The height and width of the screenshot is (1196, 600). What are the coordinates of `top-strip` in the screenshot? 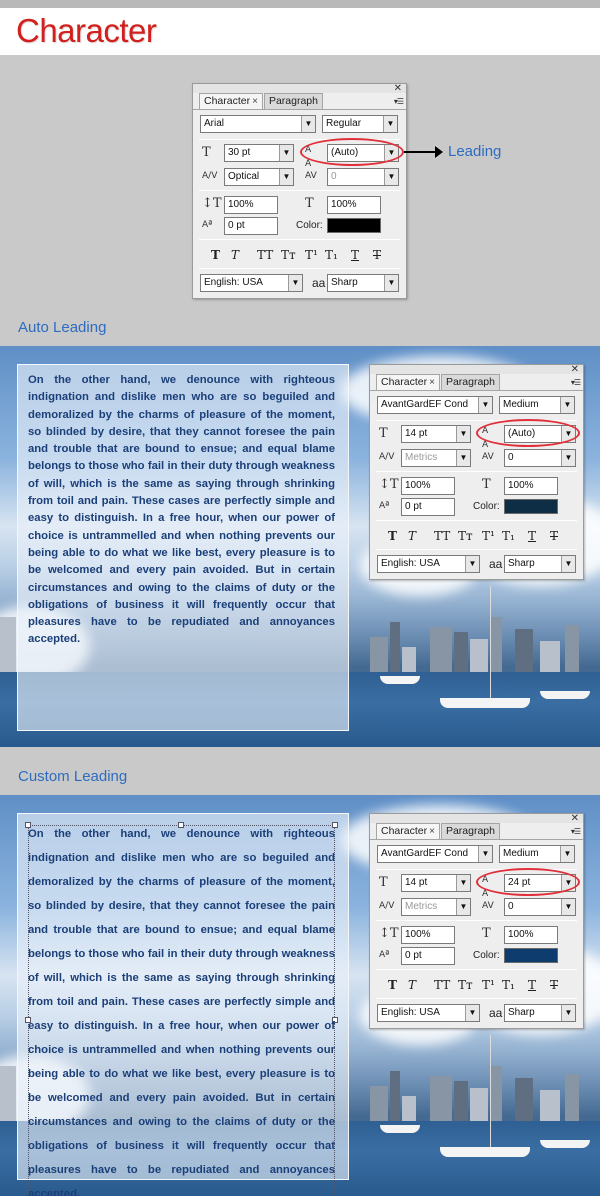 It's located at (300, 4).